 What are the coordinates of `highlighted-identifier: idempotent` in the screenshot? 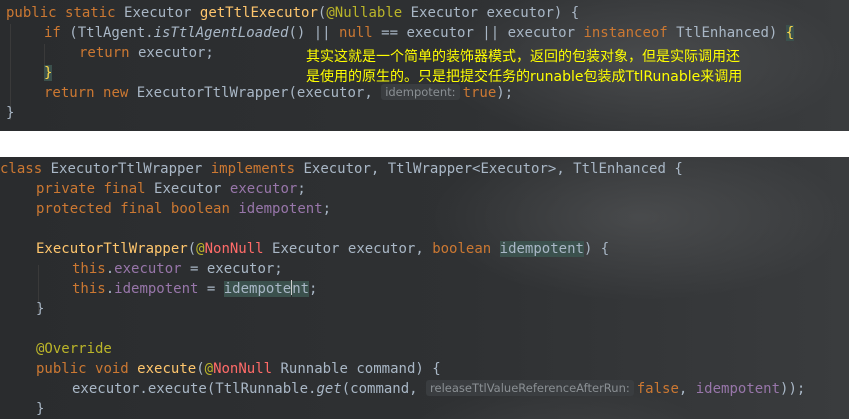 It's located at (541, 249).